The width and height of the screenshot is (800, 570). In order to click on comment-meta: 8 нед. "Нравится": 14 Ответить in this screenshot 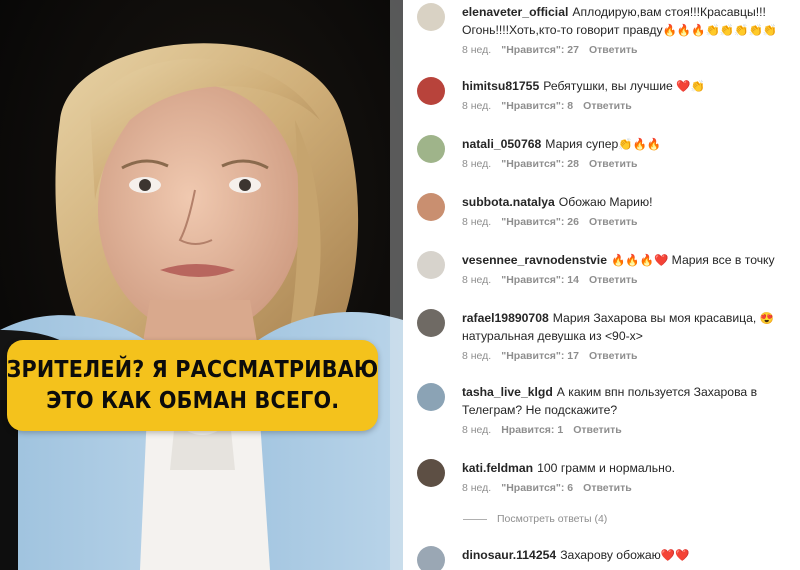, I will do `click(629, 280)`.